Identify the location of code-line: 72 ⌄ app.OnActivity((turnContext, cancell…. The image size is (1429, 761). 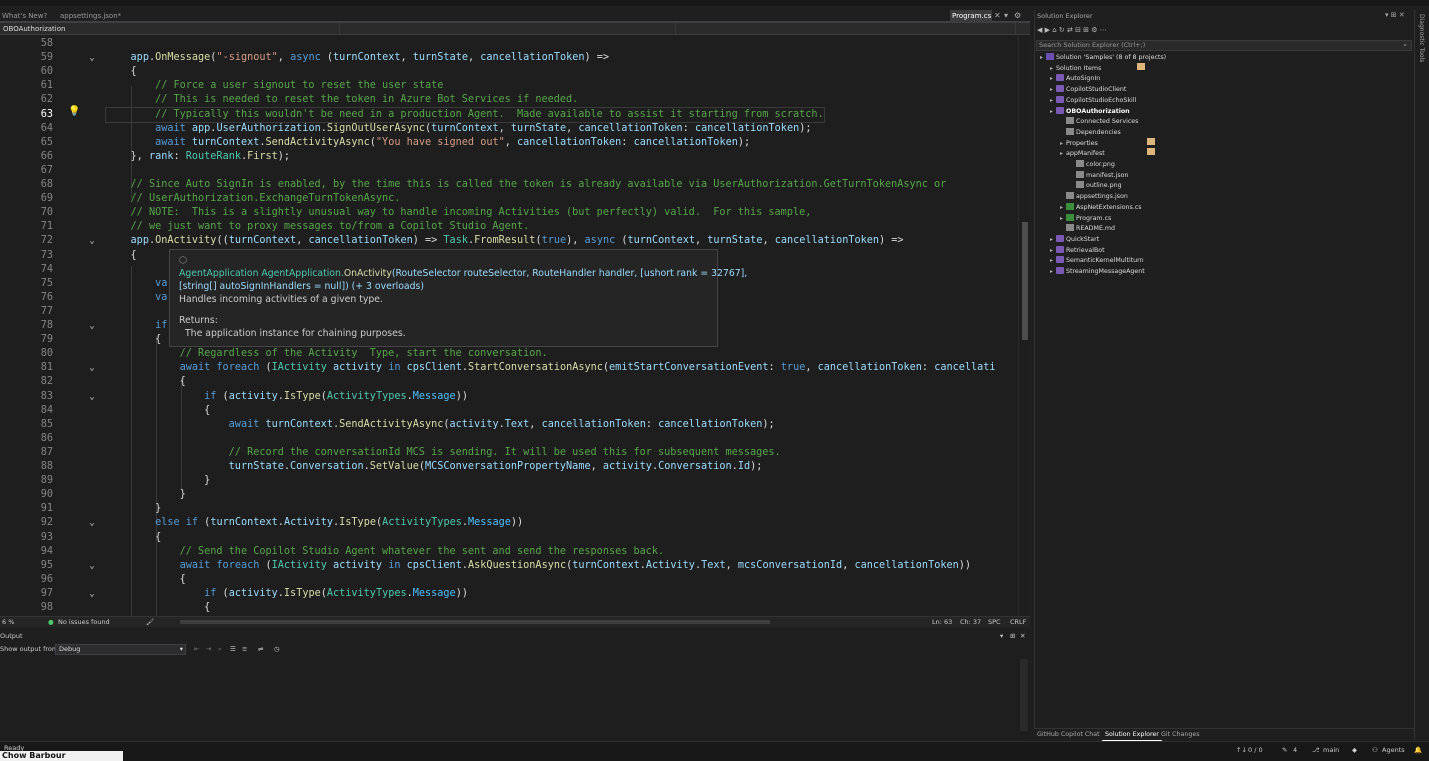
(515, 241).